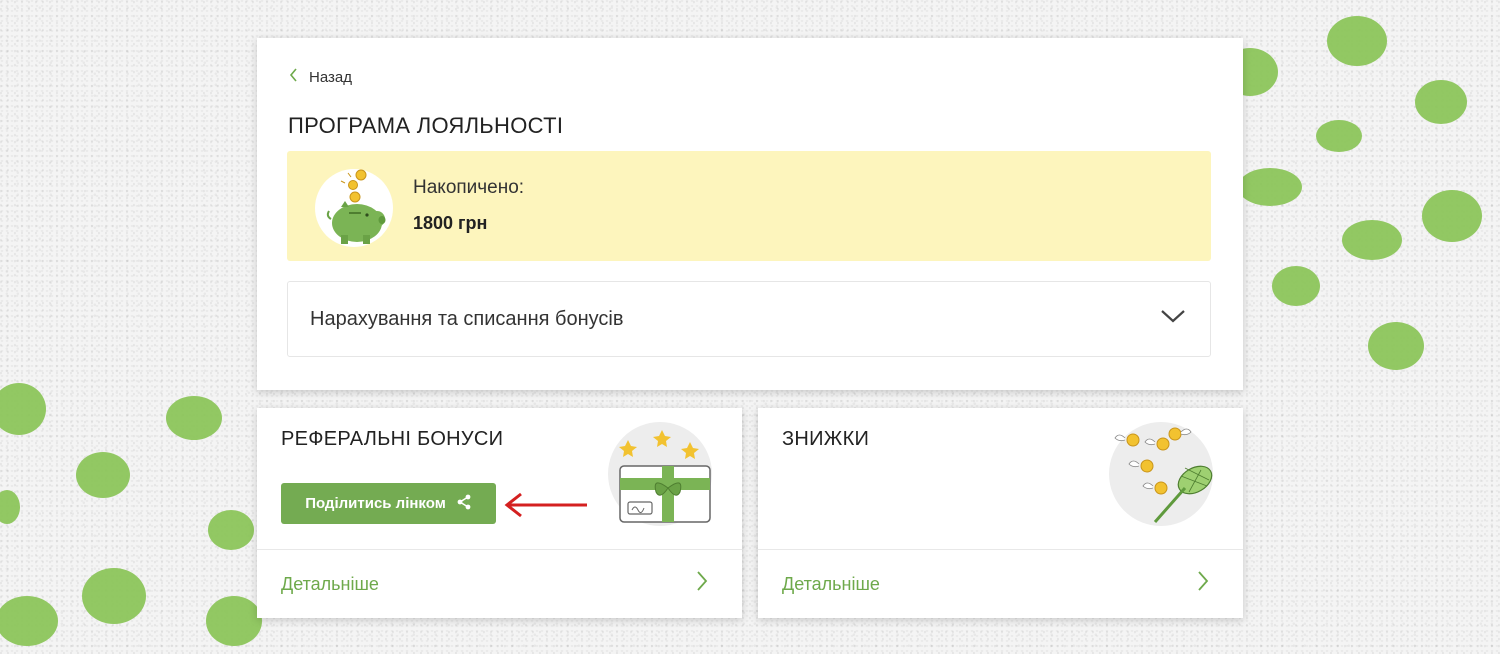  Describe the element at coordinates (450, 223) in the screenshot. I see `balance-value: 1800 грн` at that location.